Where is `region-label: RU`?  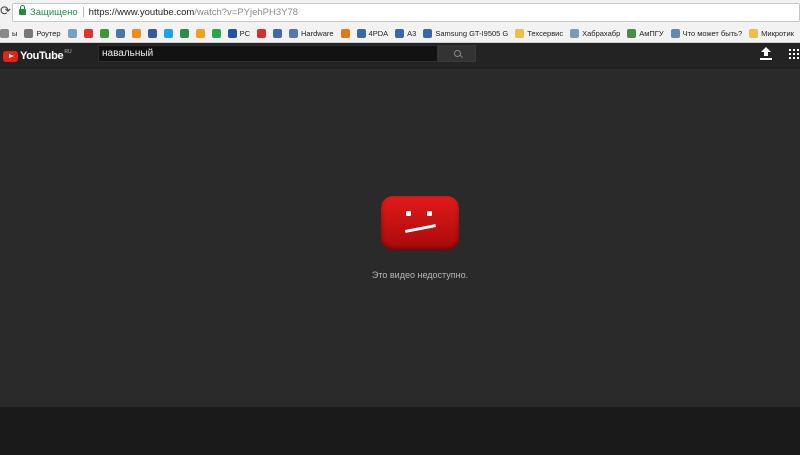 region-label: RU is located at coordinates (68, 52).